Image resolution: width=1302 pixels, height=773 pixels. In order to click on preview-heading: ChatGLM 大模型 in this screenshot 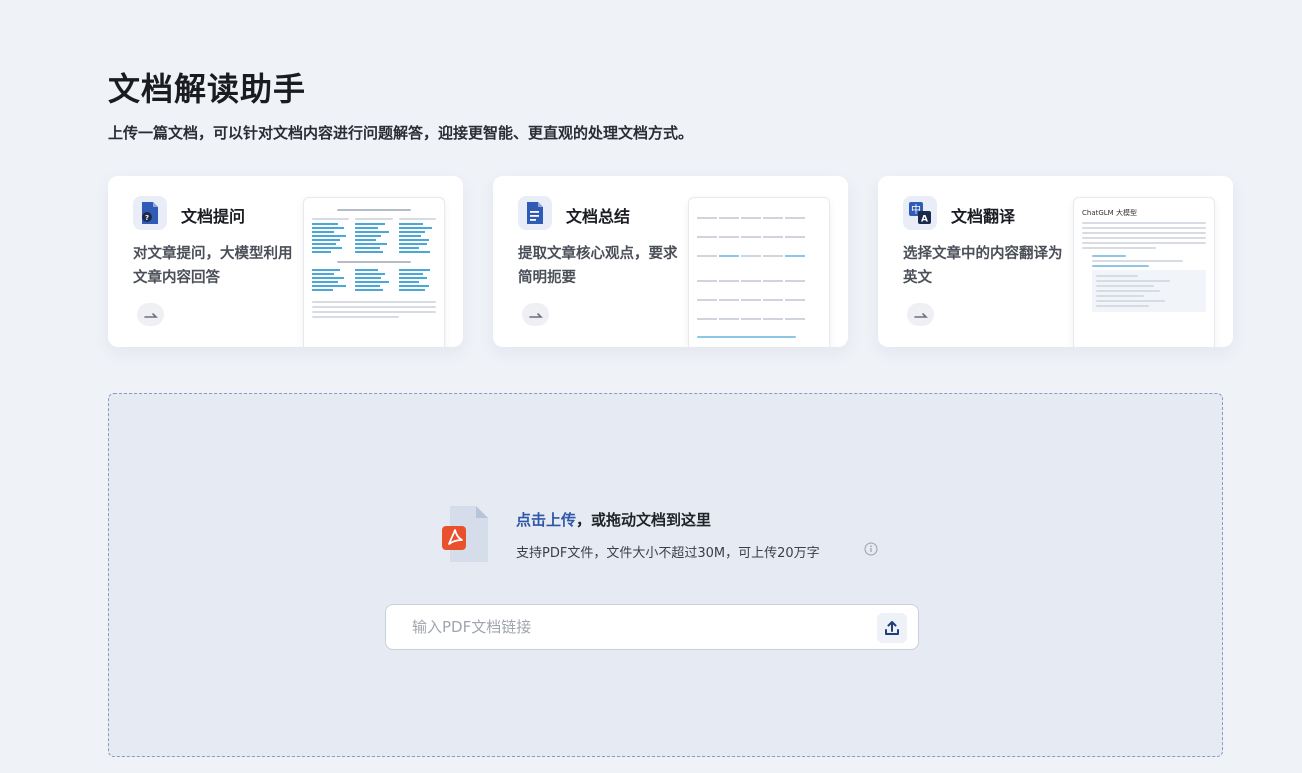, I will do `click(1109, 213)`.